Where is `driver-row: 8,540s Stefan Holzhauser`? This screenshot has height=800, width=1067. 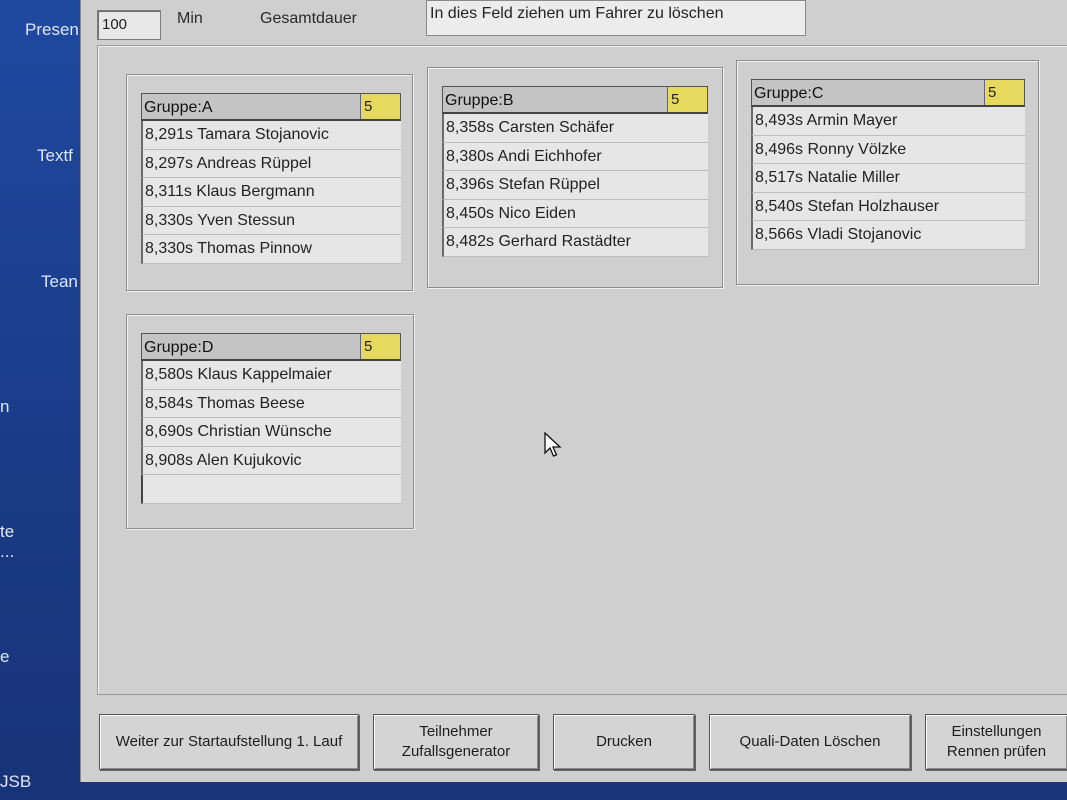 driver-row: 8,540s Stefan Holzhauser is located at coordinates (888, 206).